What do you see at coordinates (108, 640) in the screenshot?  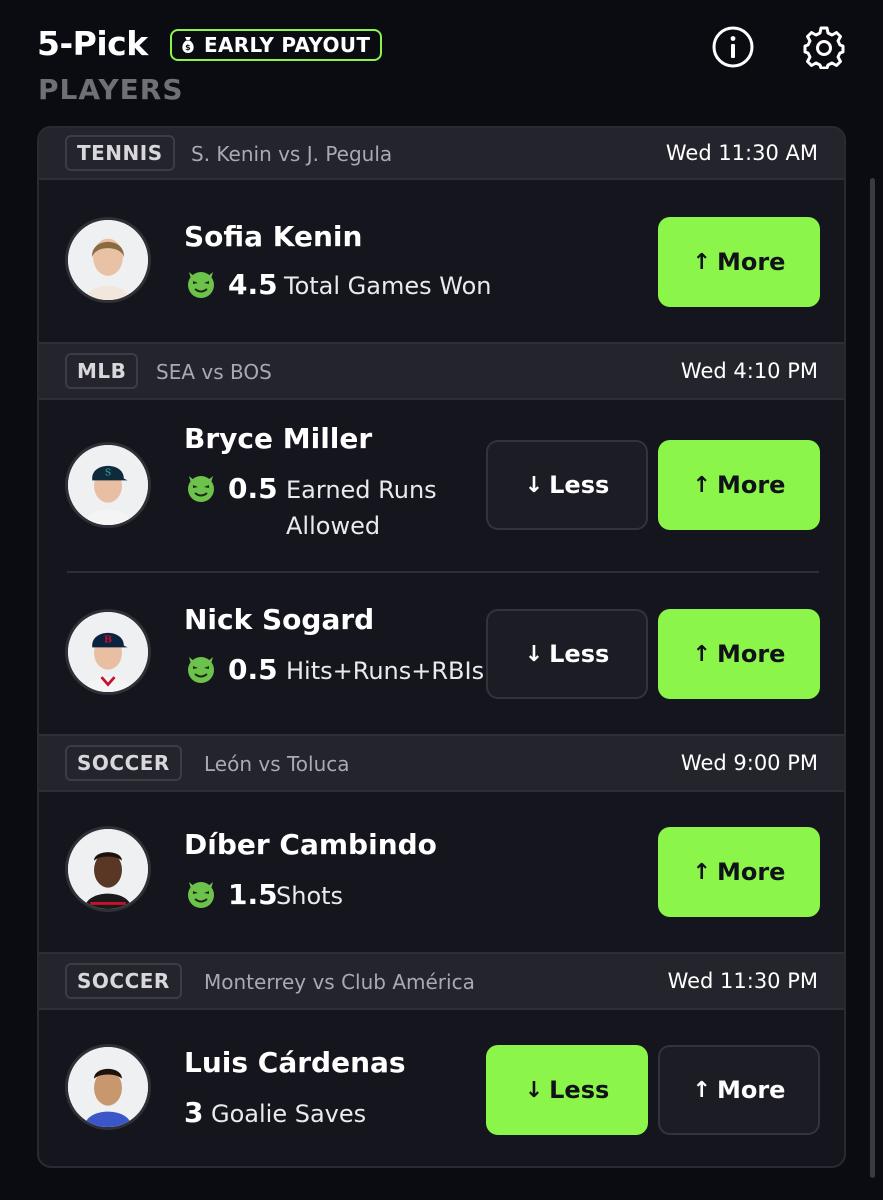 I see `svg-text: B` at bounding box center [108, 640].